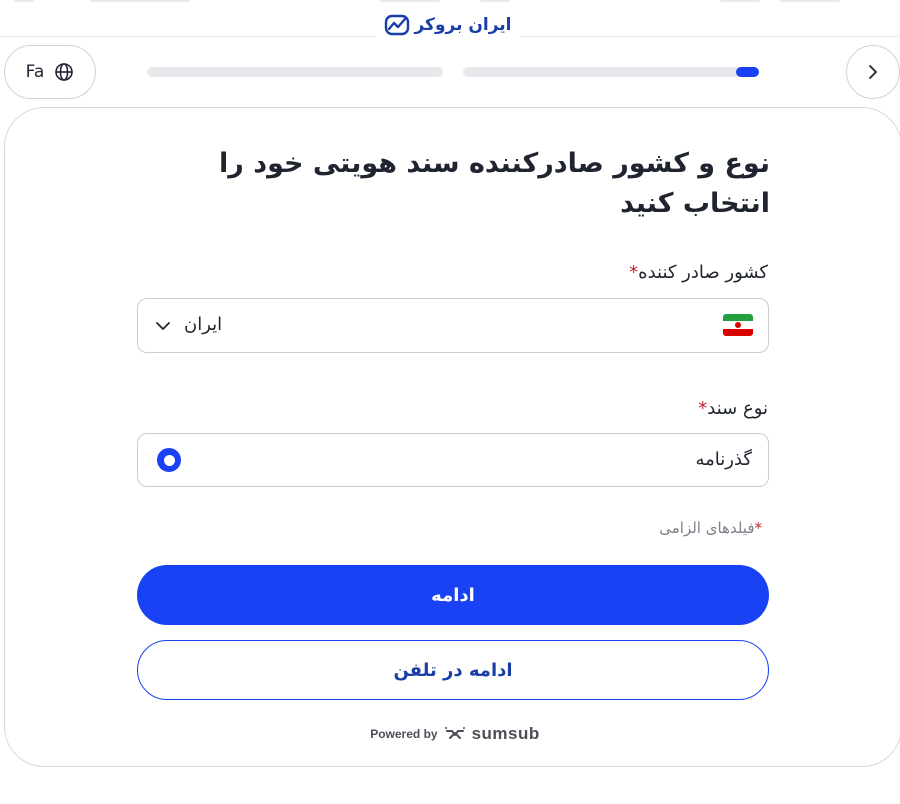  I want to click on language-label: Fa, so click(35, 72).